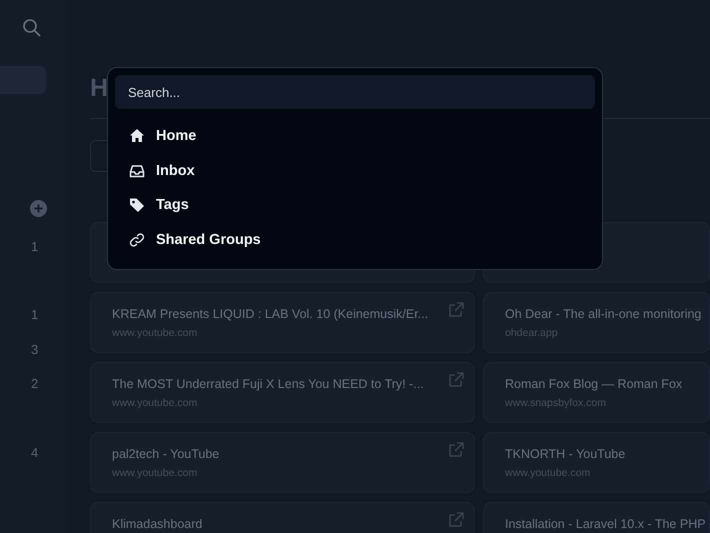  Describe the element at coordinates (172, 205) in the screenshot. I see `menu-item: Tags` at that location.